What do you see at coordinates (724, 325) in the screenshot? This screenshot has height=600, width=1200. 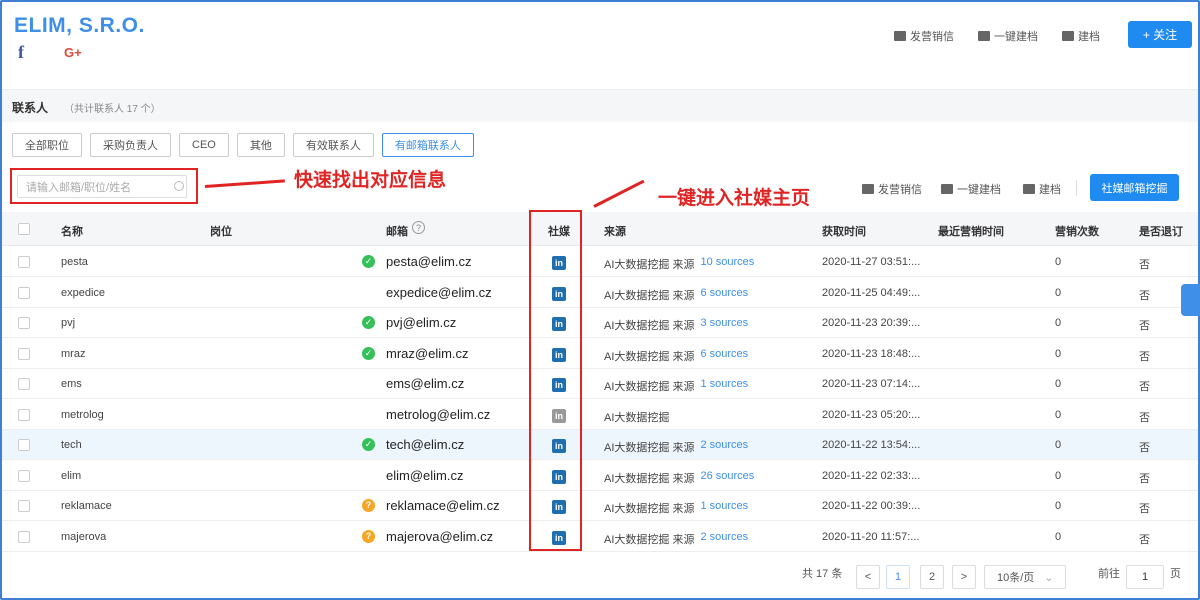 I see `sources-link: 3 sources` at bounding box center [724, 325].